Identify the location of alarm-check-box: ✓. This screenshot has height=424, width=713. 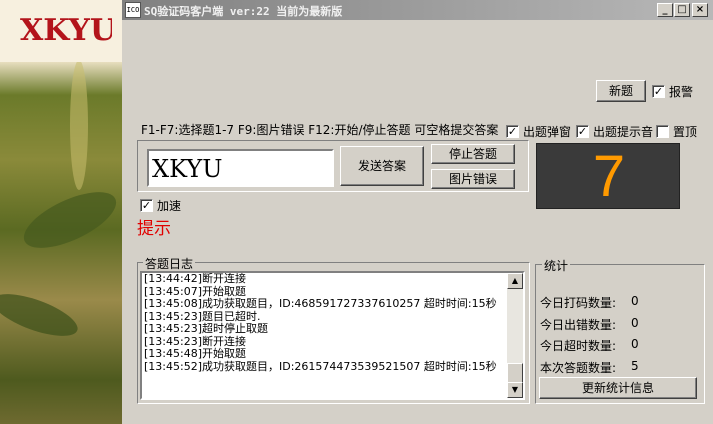
(658, 91).